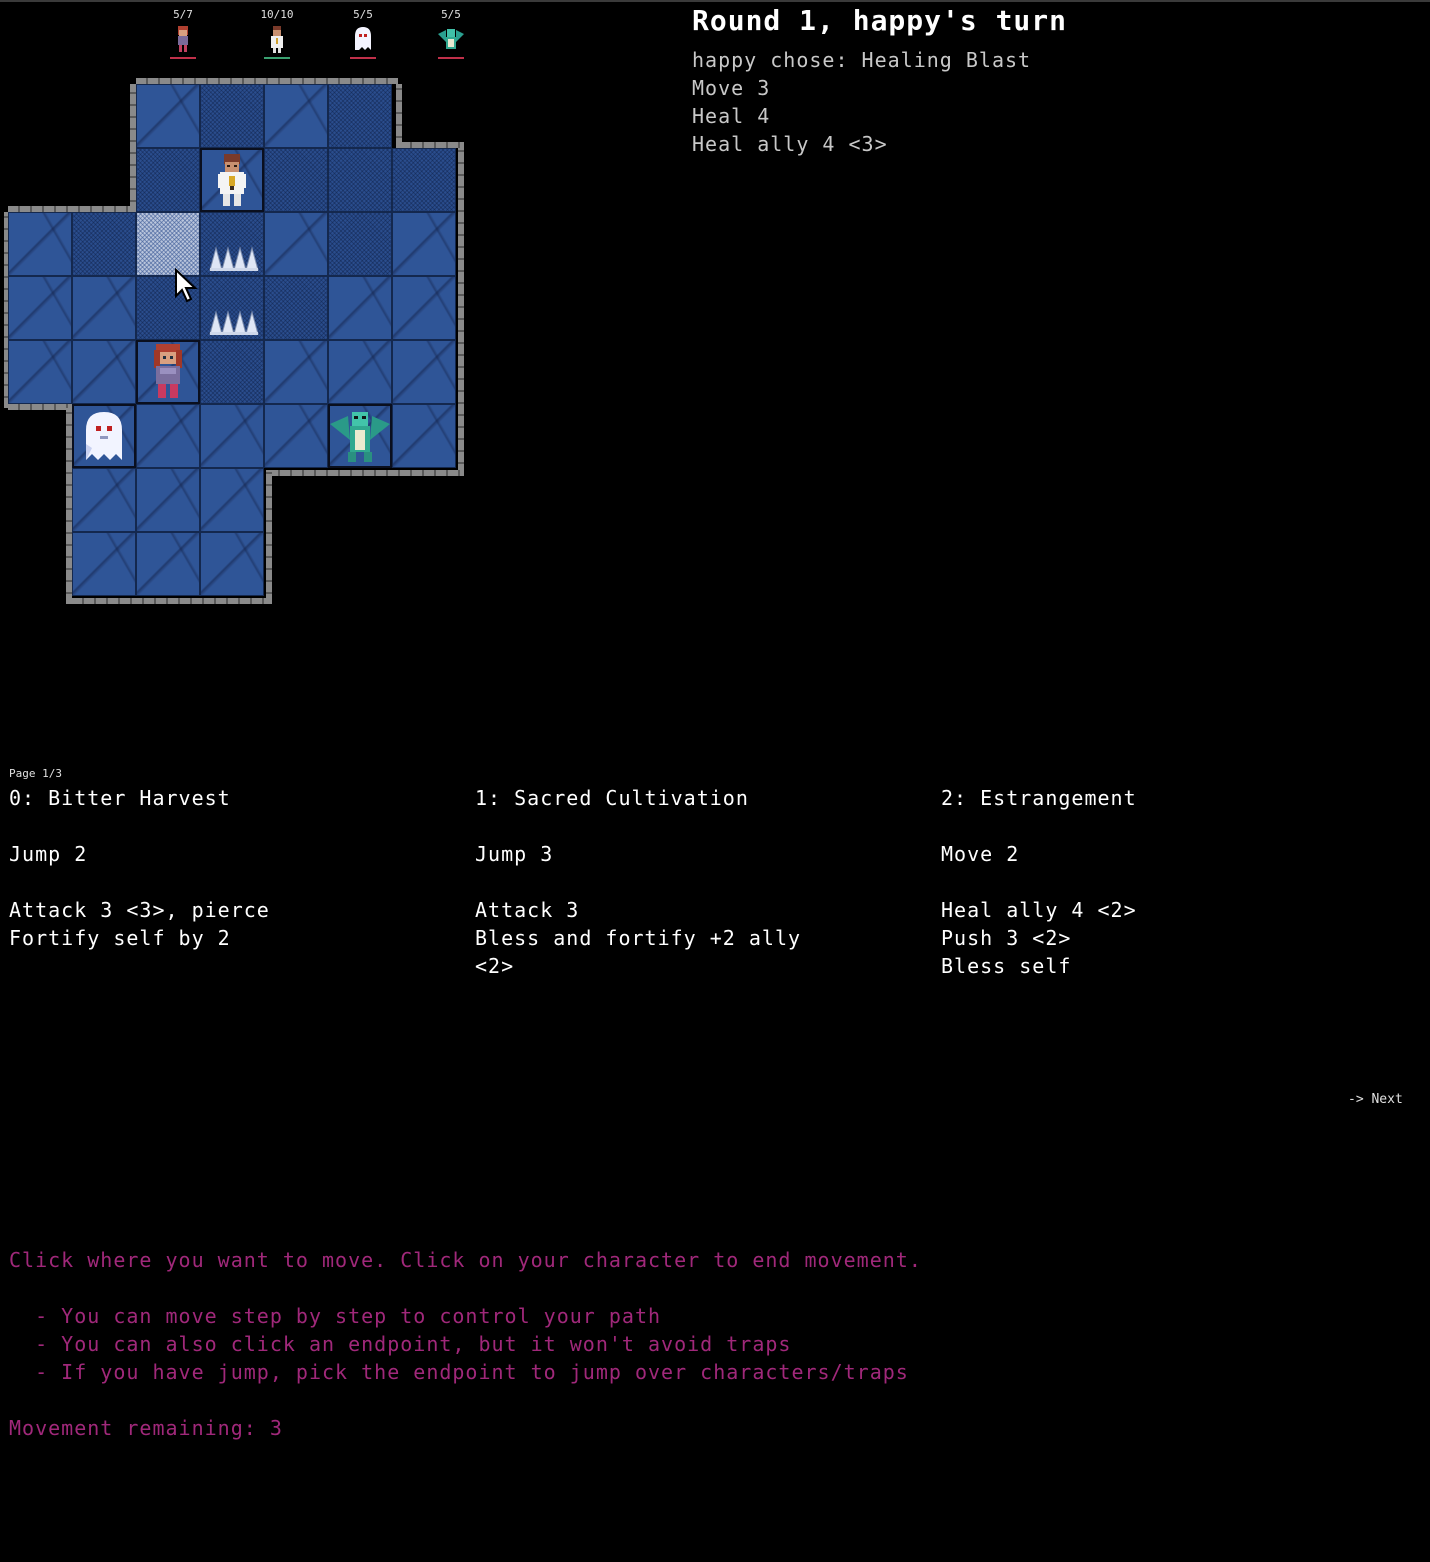  Describe the element at coordinates (495, 966) in the screenshot. I see `card-action: <2>` at that location.